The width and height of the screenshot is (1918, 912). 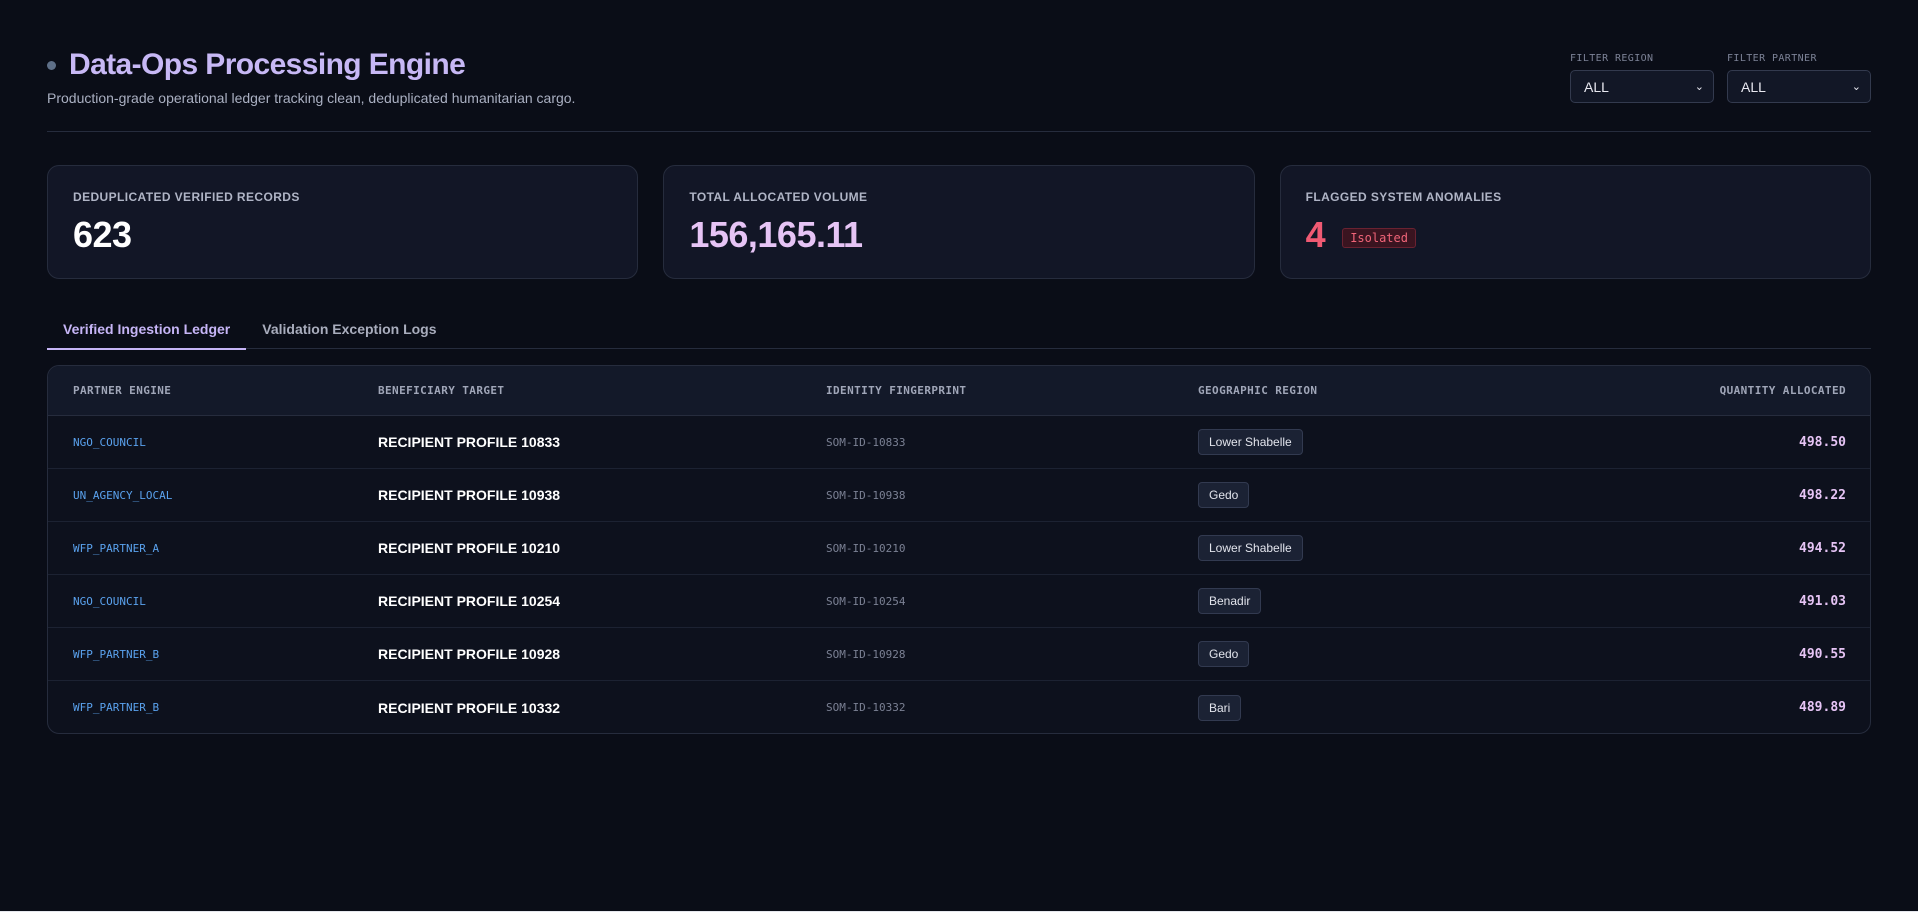 What do you see at coordinates (102, 234) in the screenshot?
I see `stat-card-value: 623` at bounding box center [102, 234].